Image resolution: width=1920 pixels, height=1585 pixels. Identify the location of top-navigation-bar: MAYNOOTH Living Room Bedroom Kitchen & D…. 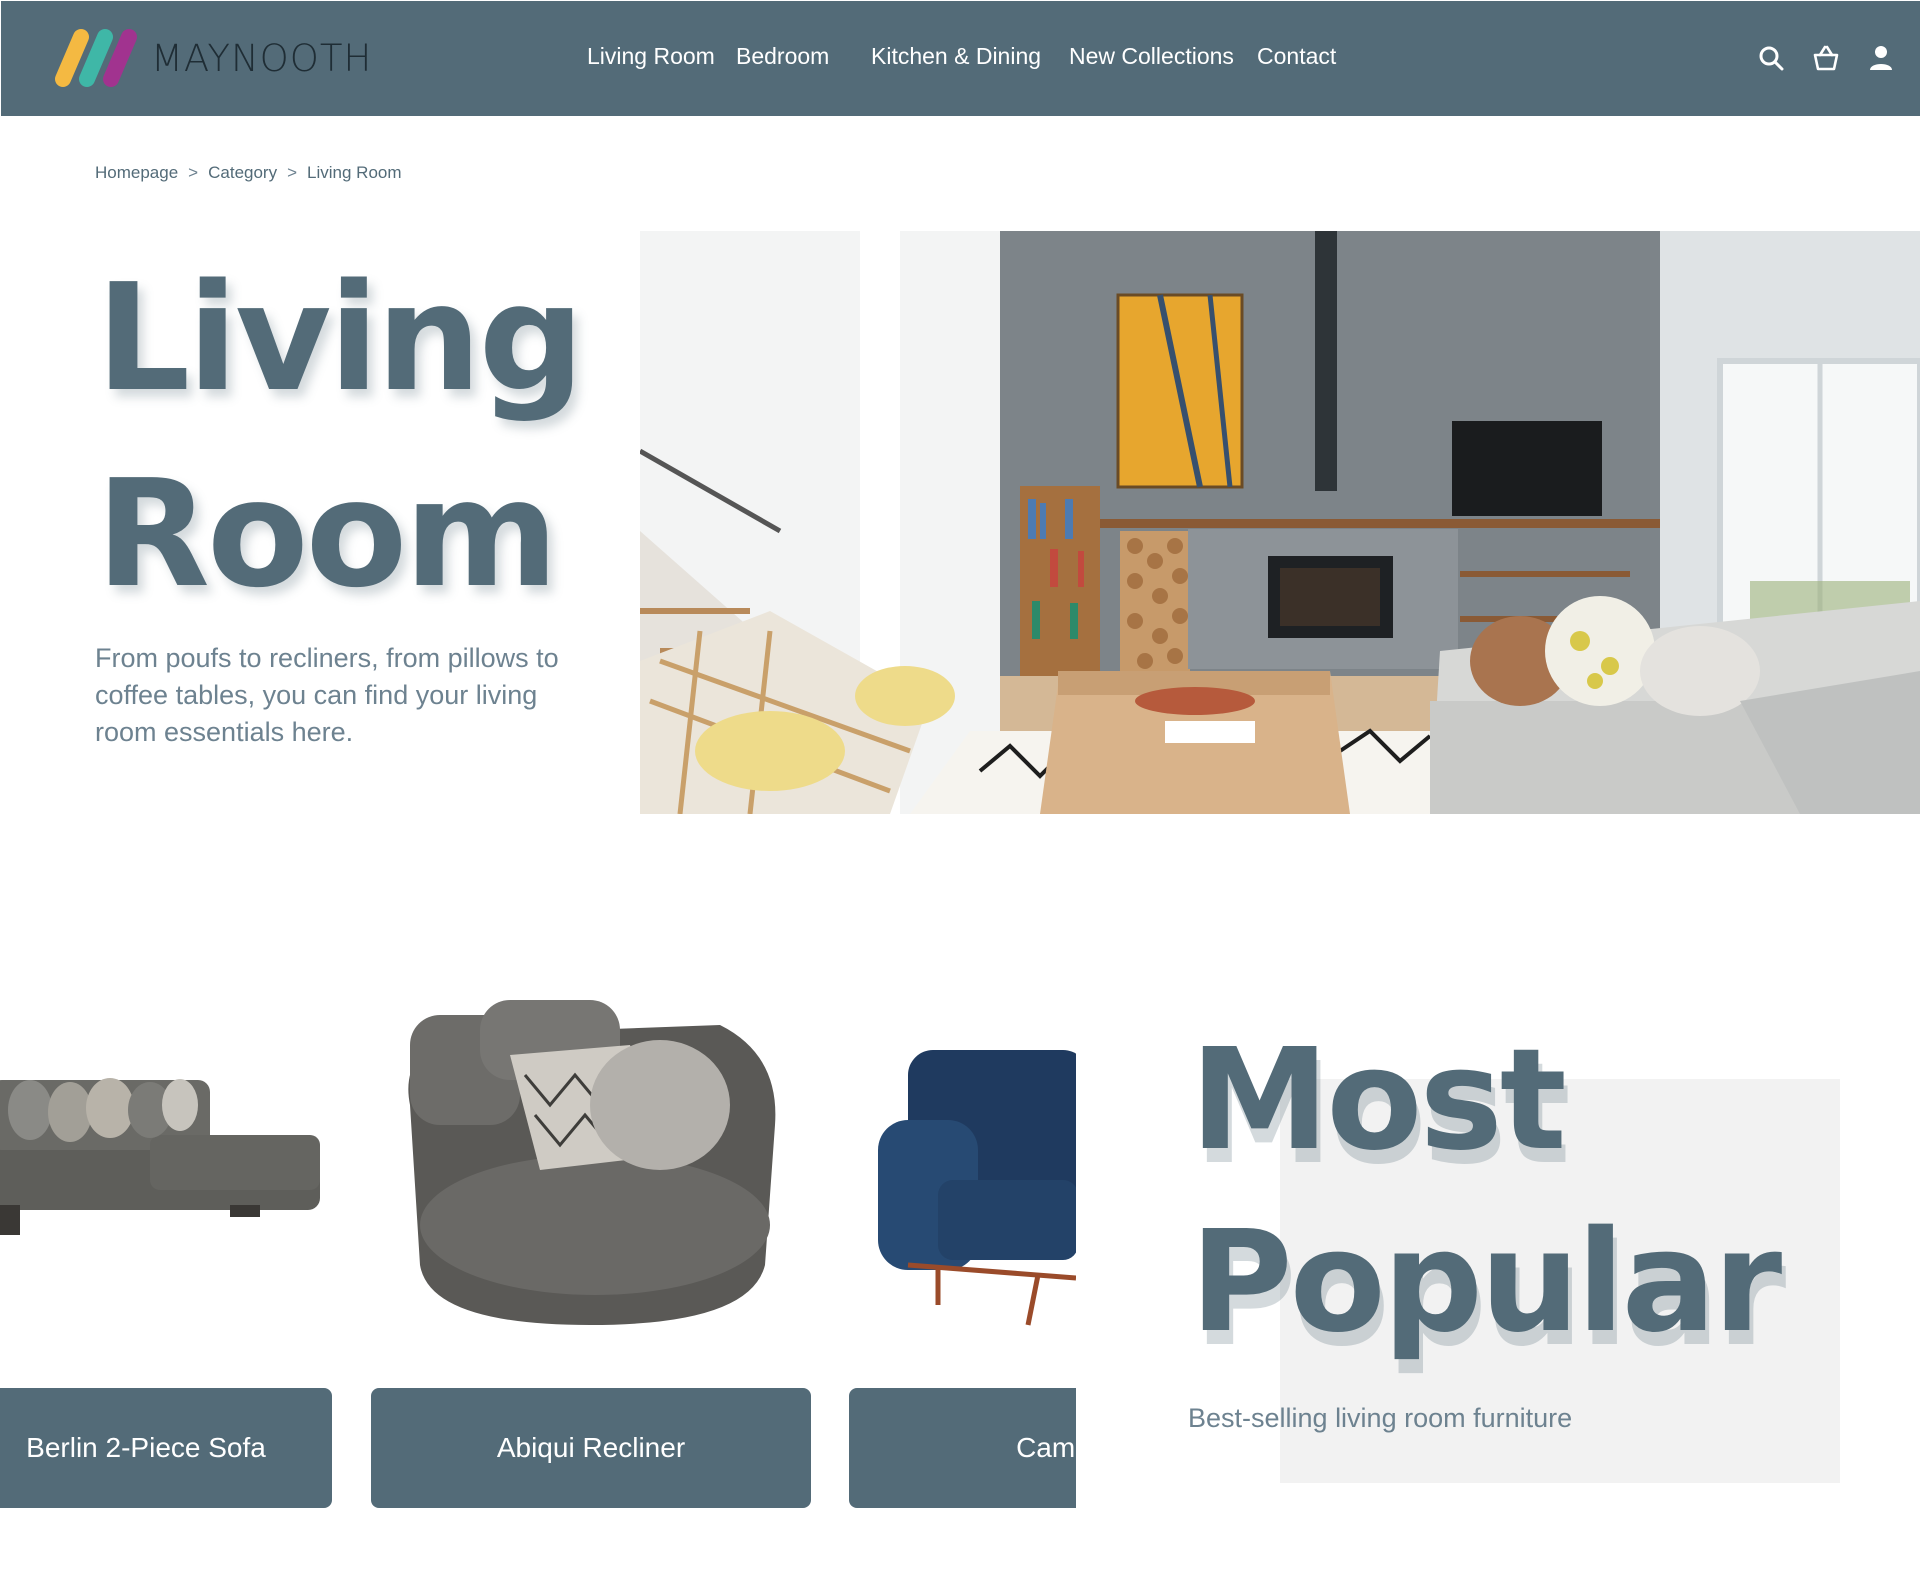
(960, 58).